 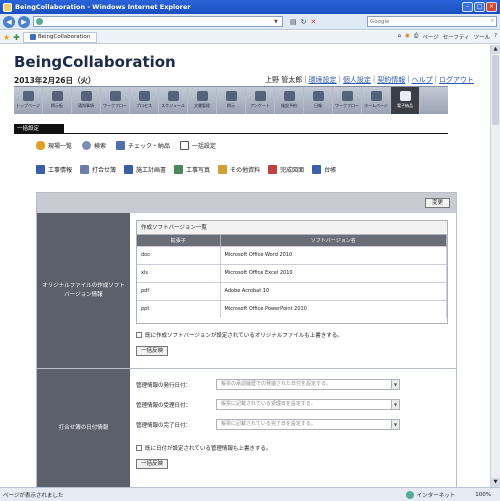 I want to click on browser-tab: BeingCollaboration, so click(x=60, y=37).